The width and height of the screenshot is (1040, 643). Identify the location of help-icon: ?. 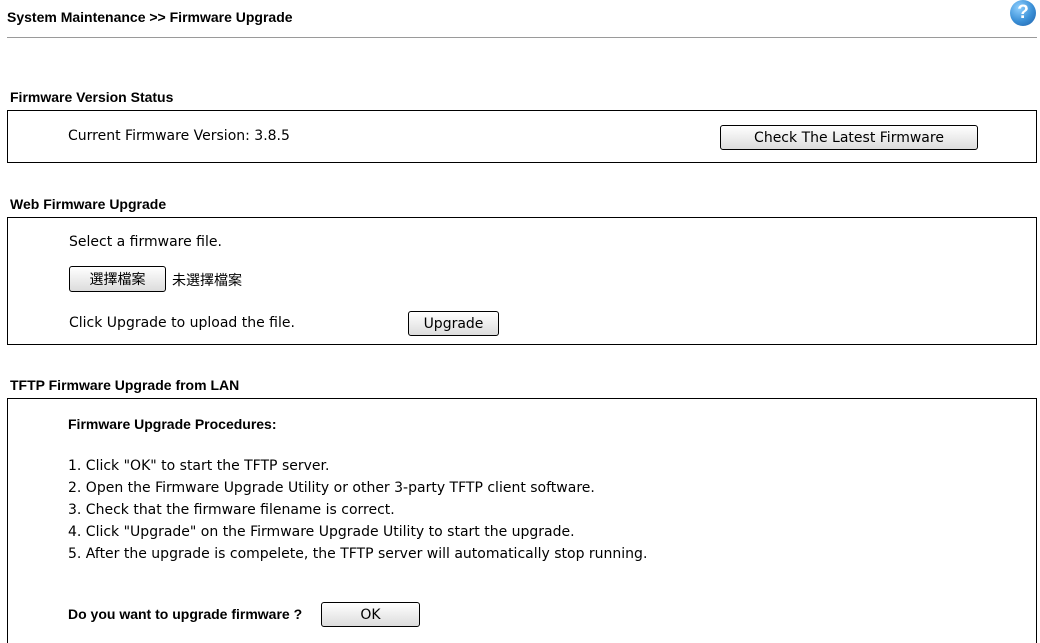
(1023, 13).